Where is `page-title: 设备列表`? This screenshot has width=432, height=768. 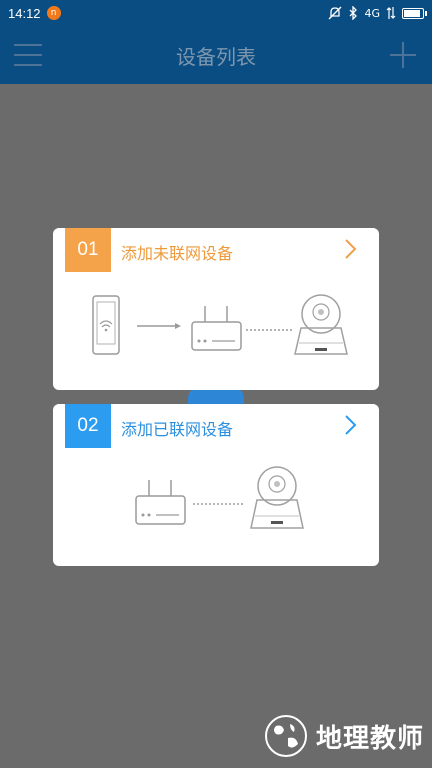
page-title: 设备列表 is located at coordinates (216, 56).